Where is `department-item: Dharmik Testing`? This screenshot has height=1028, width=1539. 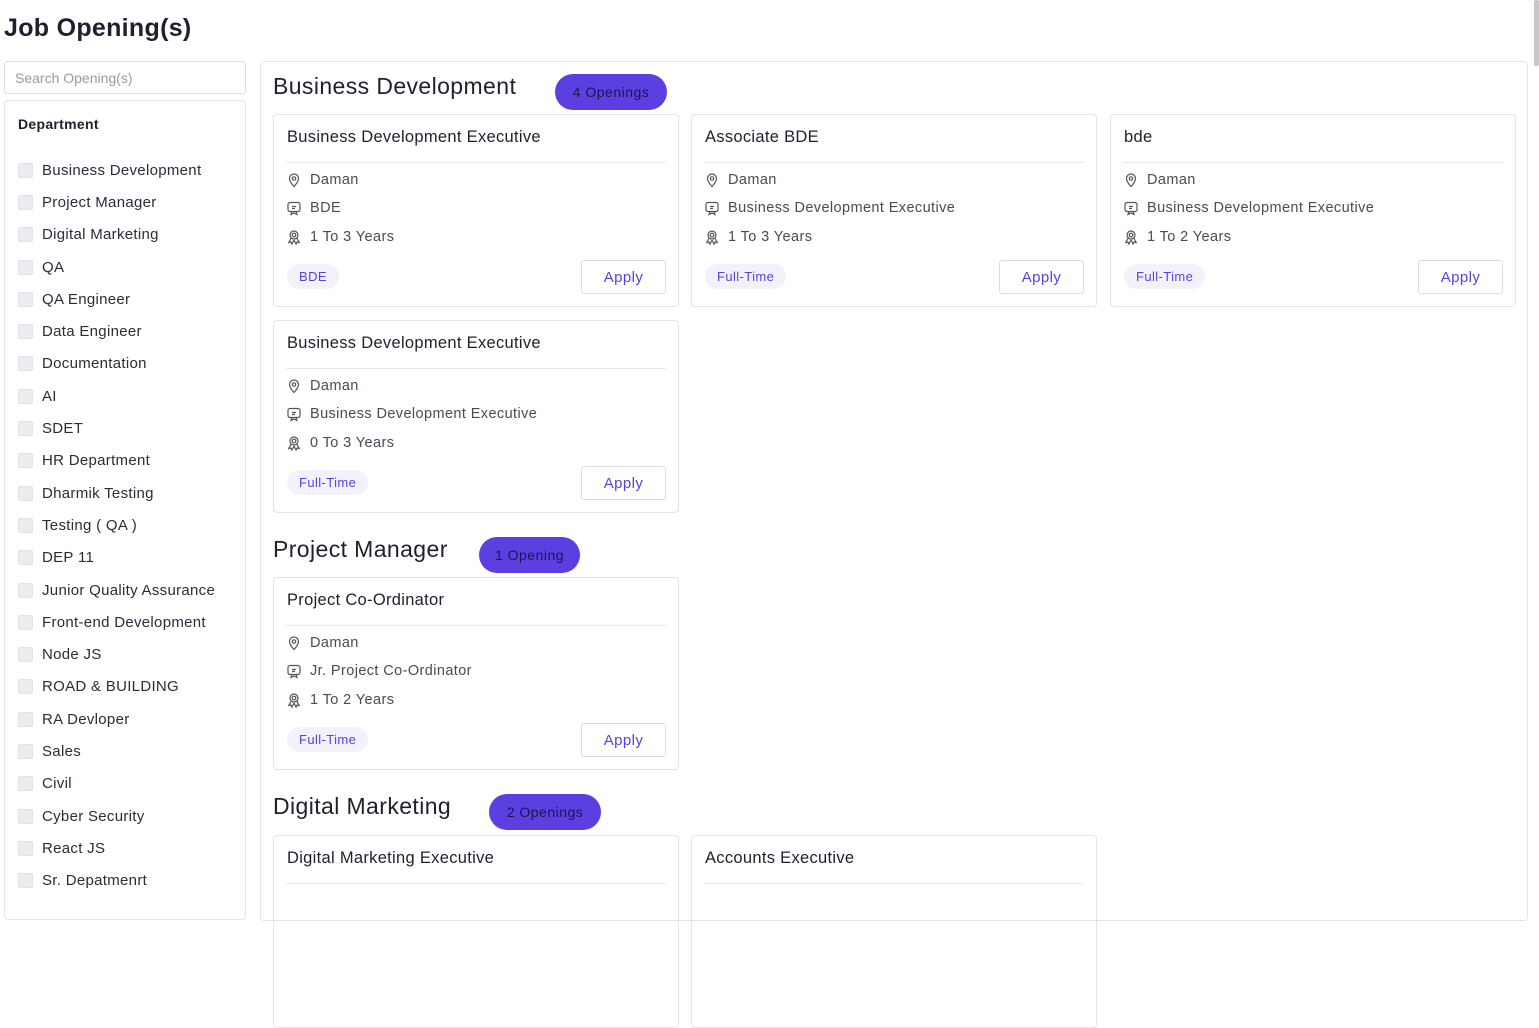
department-item: Dharmik Testing is located at coordinates (116, 493).